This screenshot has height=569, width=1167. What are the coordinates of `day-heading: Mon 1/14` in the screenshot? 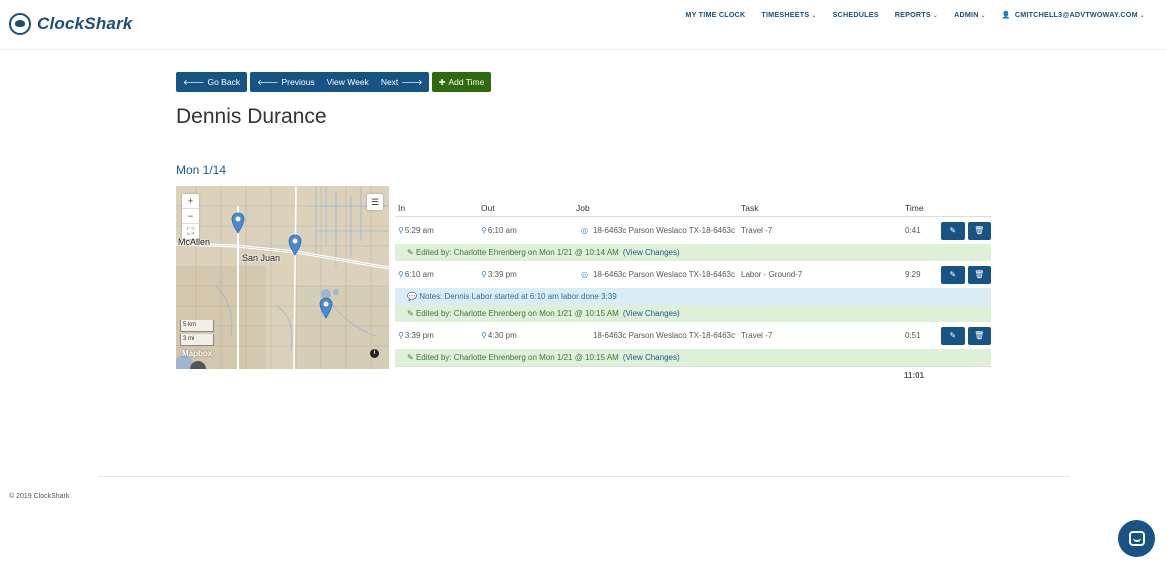 It's located at (201, 170).